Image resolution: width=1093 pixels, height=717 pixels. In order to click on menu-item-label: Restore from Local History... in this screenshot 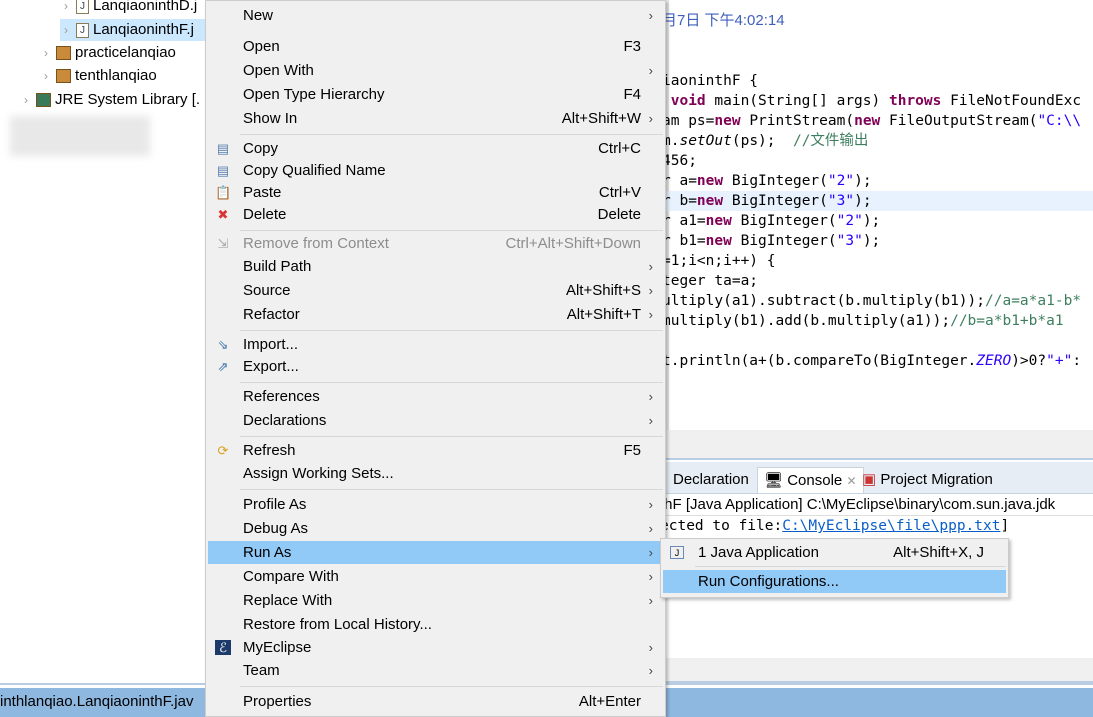, I will do `click(337, 624)`.